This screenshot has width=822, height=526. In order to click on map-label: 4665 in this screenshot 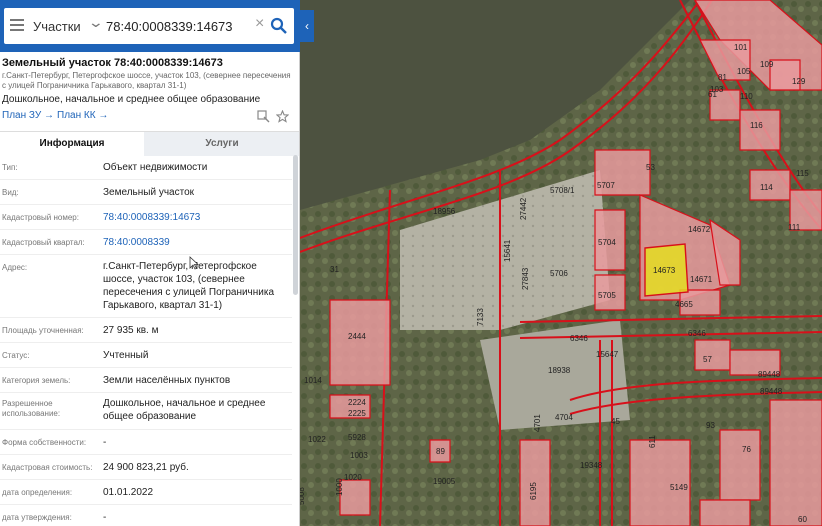, I will do `click(684, 304)`.